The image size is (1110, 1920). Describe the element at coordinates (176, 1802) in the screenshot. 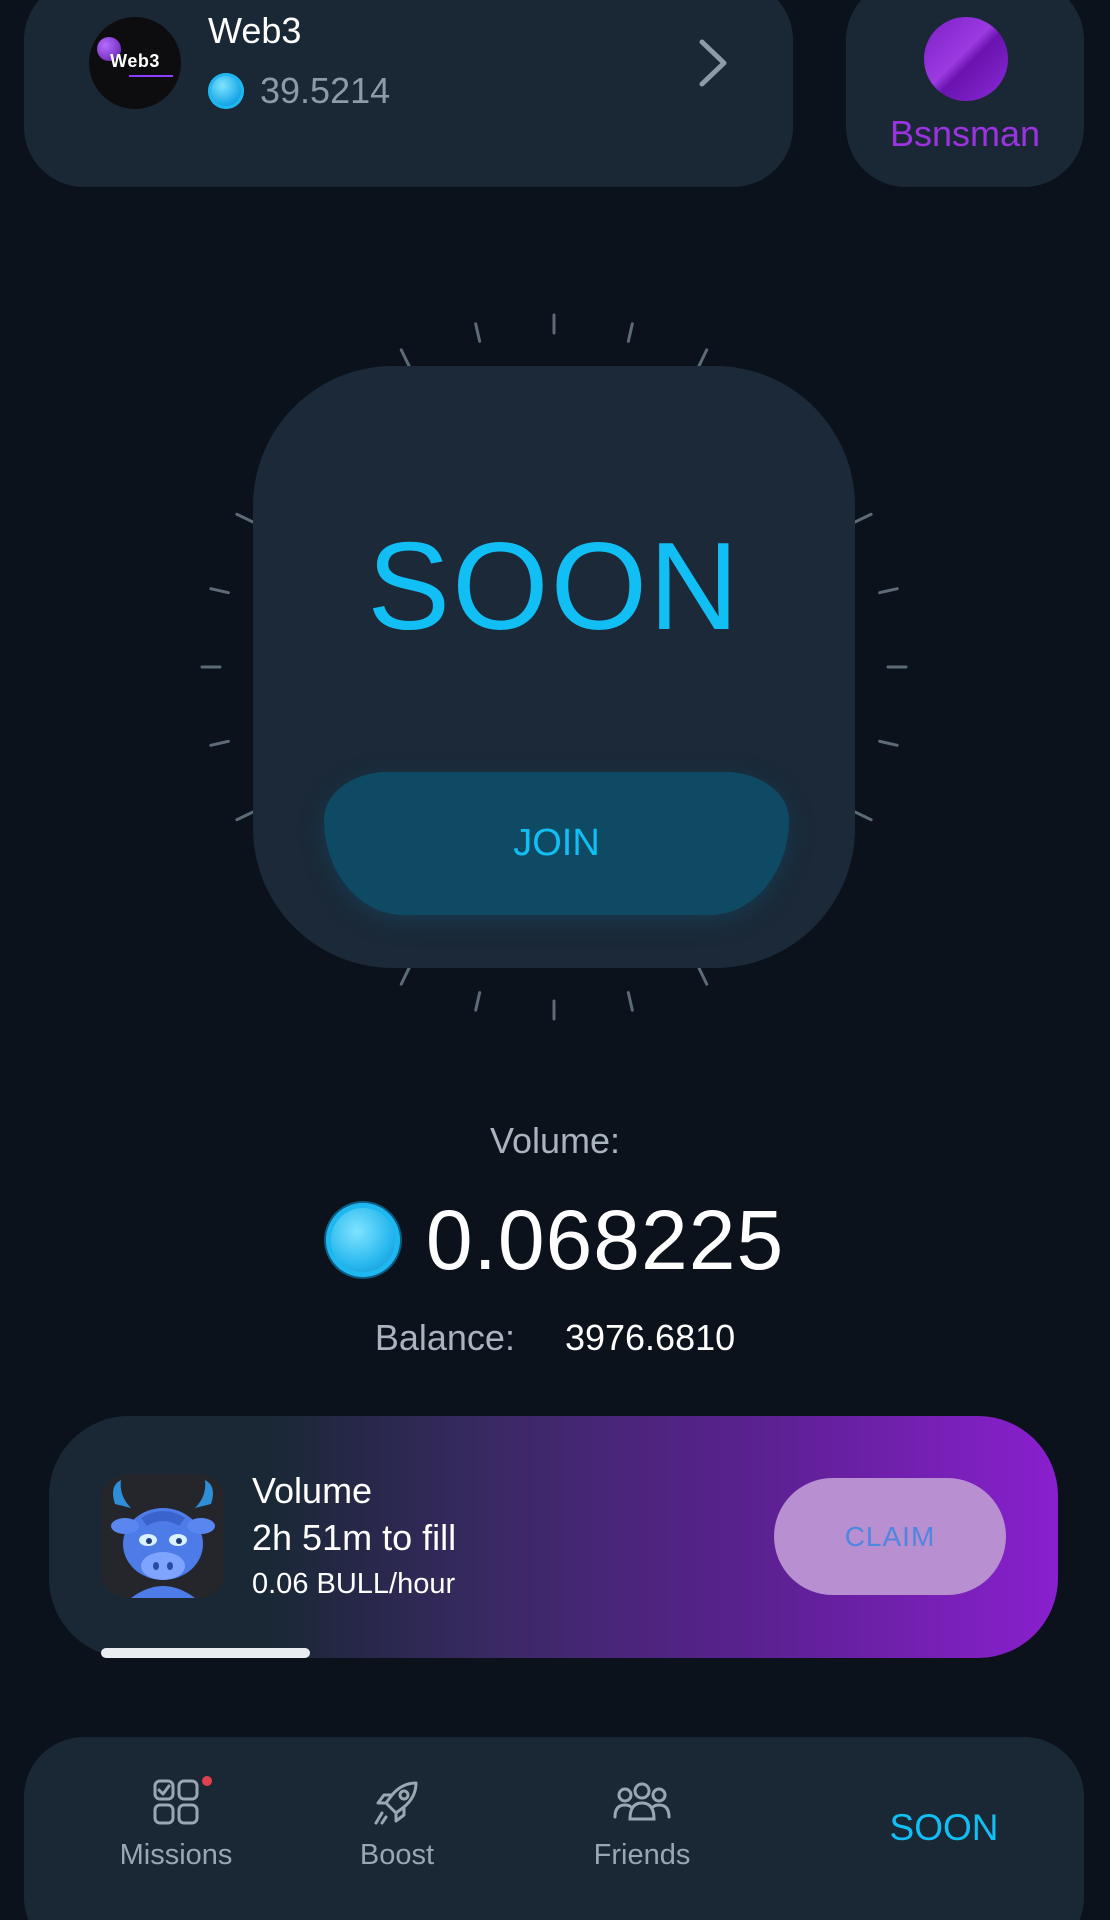

I see `missions-grid-icon` at that location.